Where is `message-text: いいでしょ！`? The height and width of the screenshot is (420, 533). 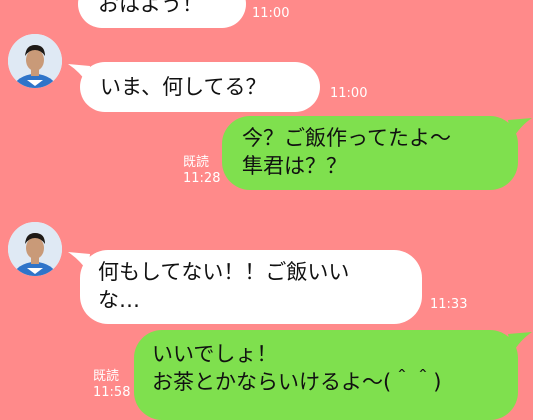 message-text: いいでしょ！ is located at coordinates (215, 354).